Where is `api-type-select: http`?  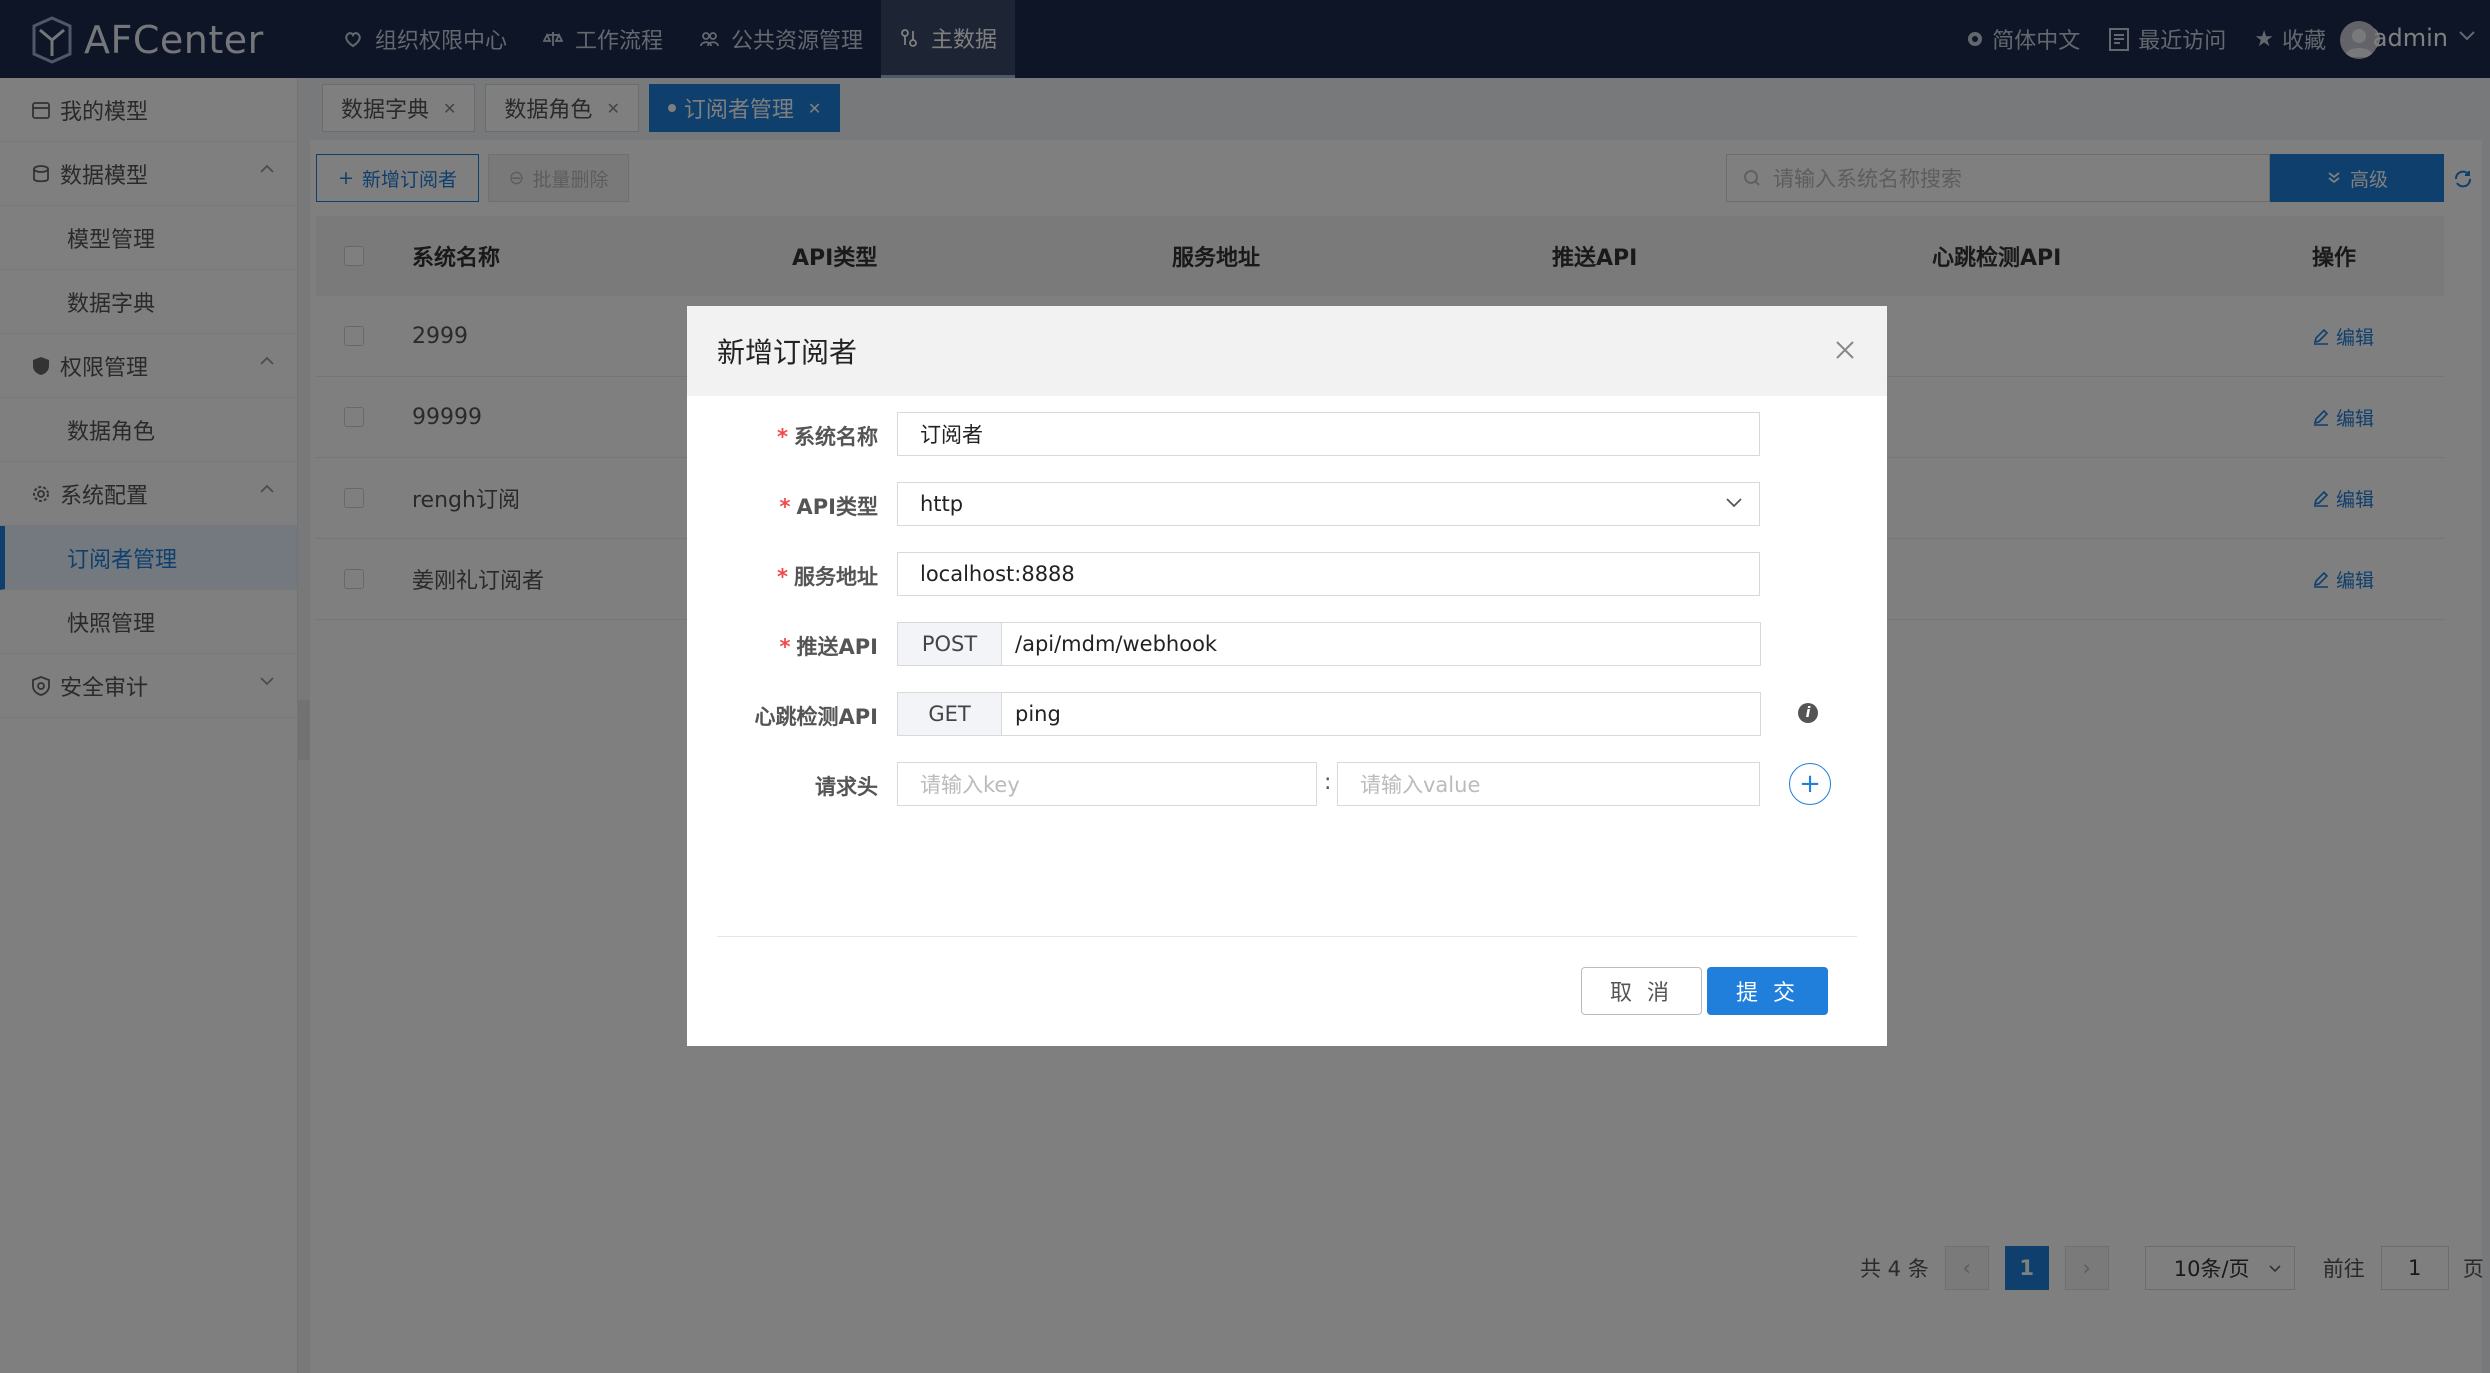
api-type-select: http is located at coordinates (1328, 504).